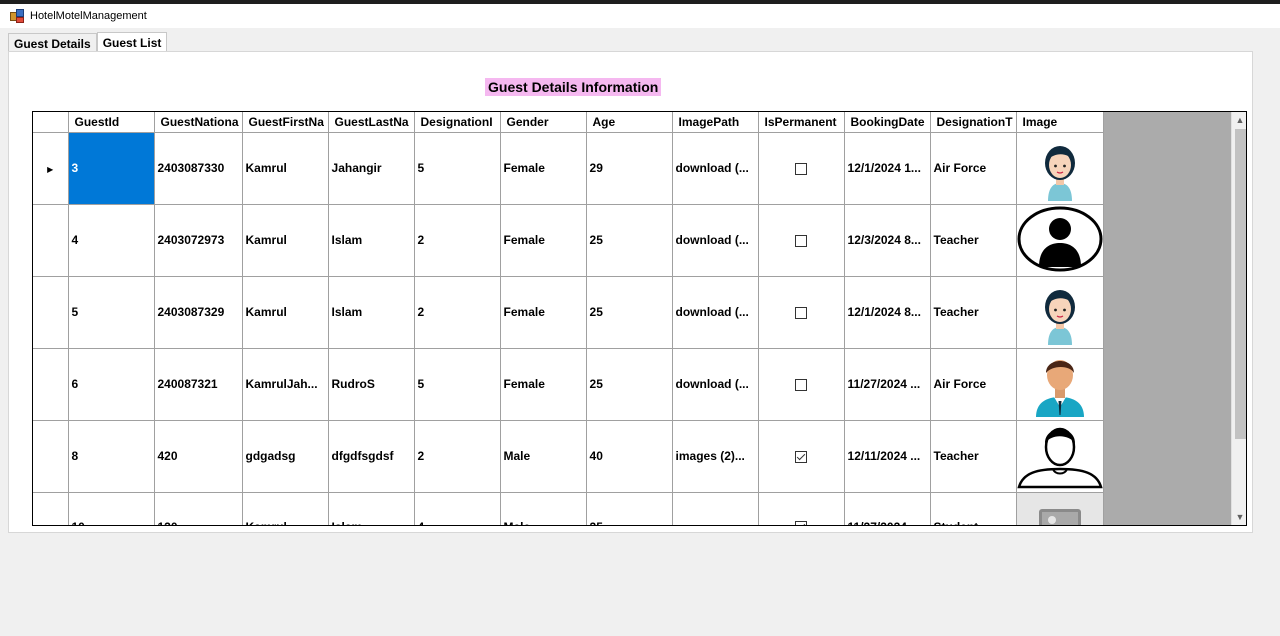 This screenshot has height=636, width=1280. Describe the element at coordinates (1240, 284) in the screenshot. I see `scroll-thumb` at that location.